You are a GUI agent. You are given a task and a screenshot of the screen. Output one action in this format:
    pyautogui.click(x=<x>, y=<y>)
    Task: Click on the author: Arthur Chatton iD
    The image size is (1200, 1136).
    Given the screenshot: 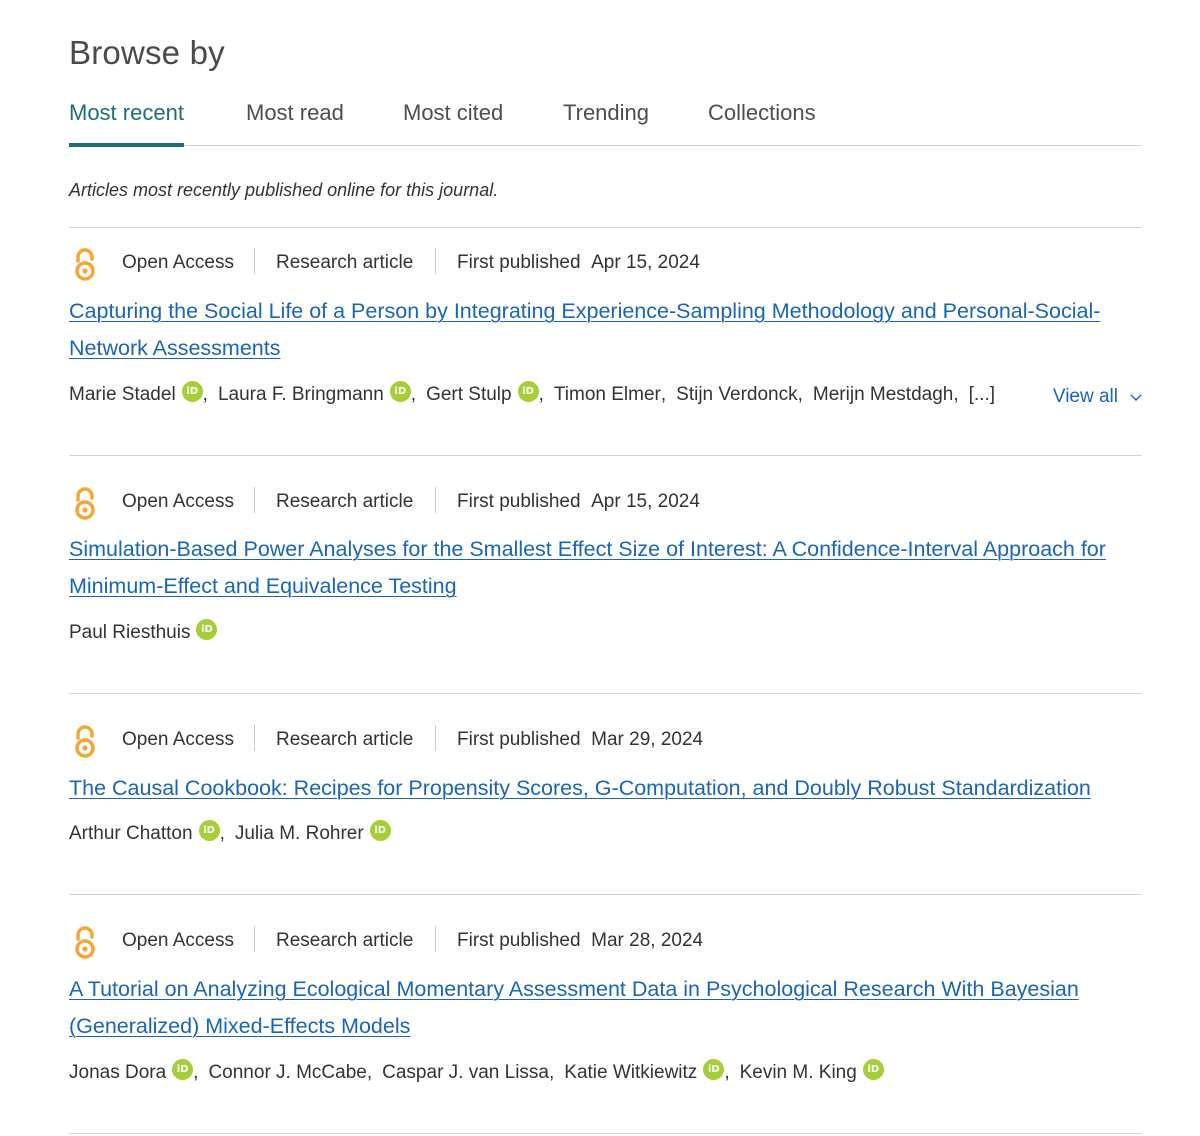 What is the action you would take?
    pyautogui.click(x=144, y=832)
    